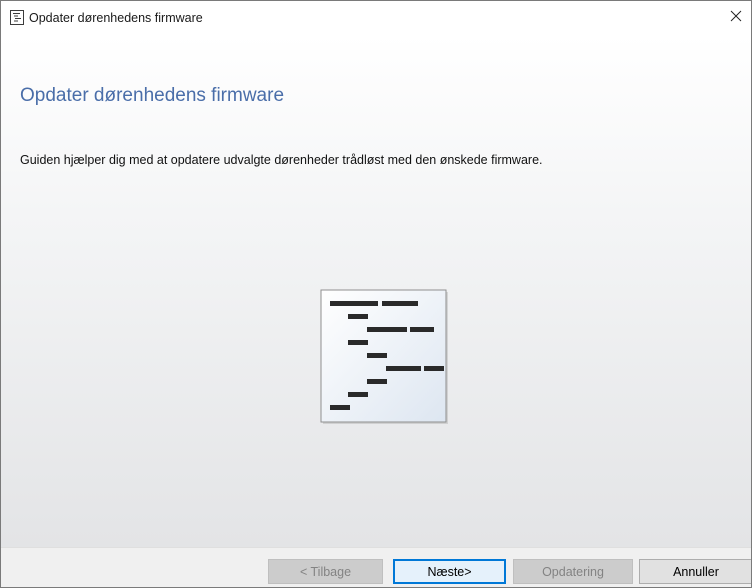 Image resolution: width=752 pixels, height=588 pixels. I want to click on page-title: Opdater dørenhedens firmware, so click(152, 95).